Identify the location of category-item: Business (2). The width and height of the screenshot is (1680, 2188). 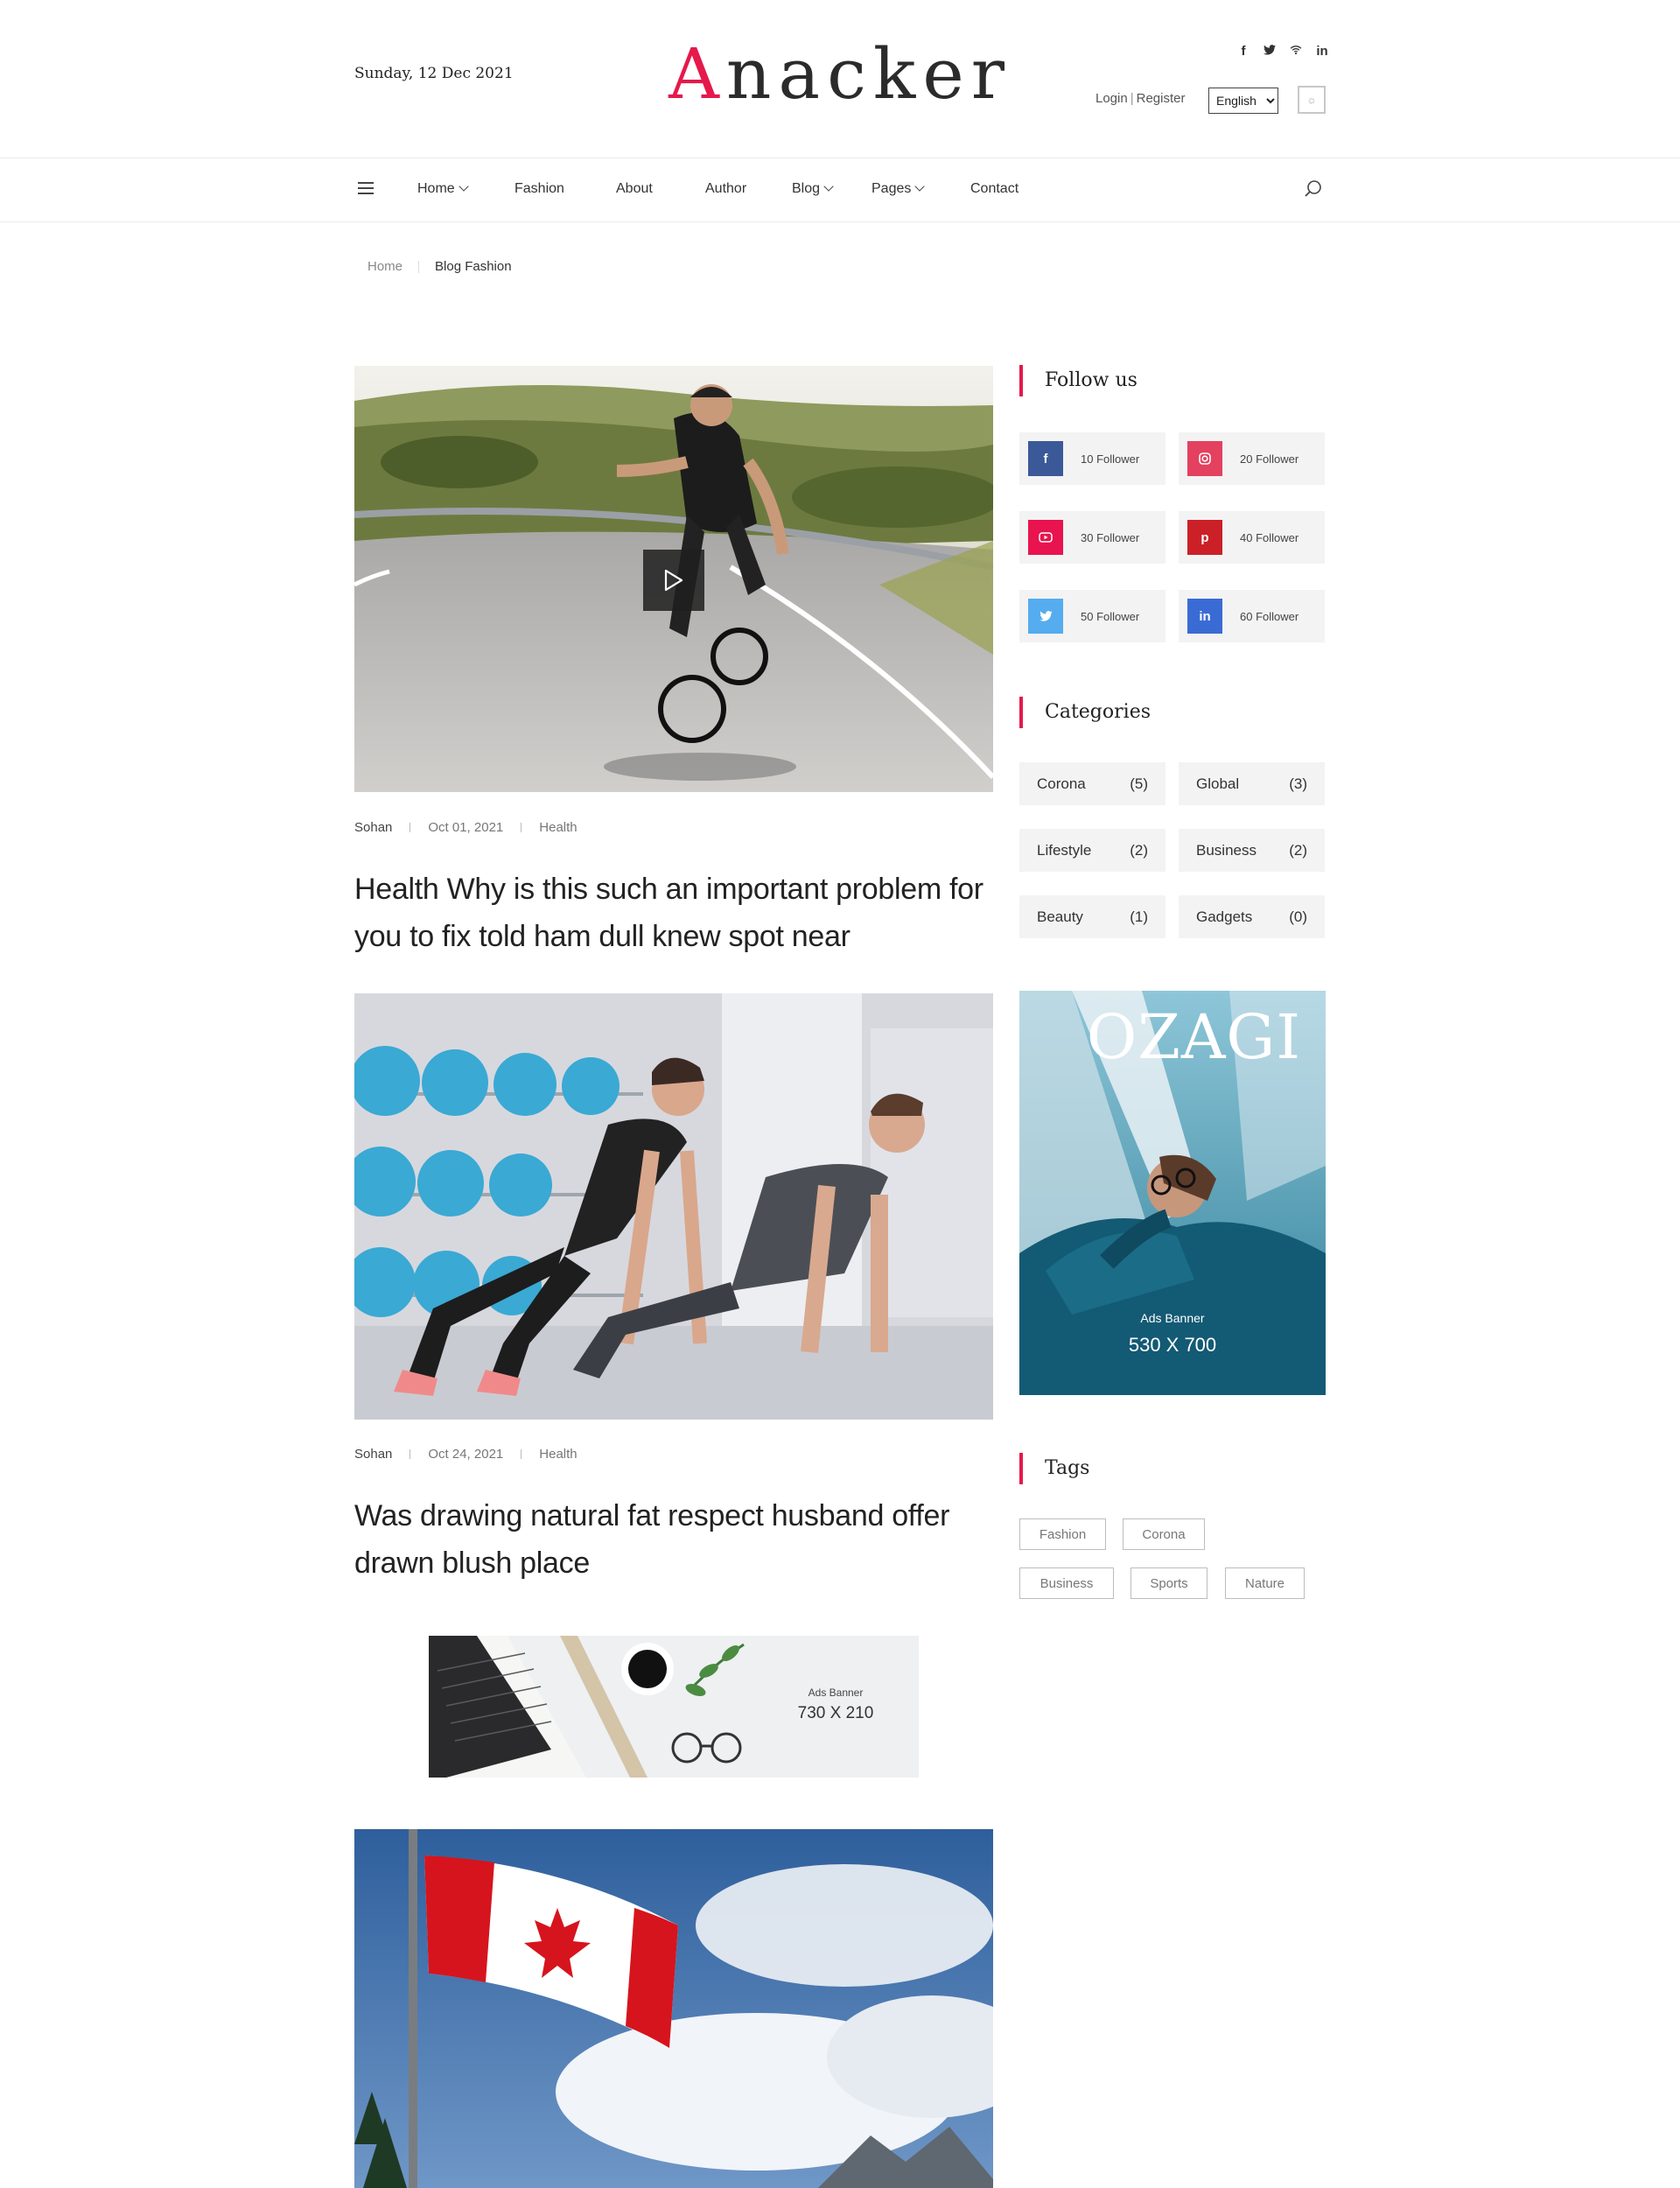
(1252, 851).